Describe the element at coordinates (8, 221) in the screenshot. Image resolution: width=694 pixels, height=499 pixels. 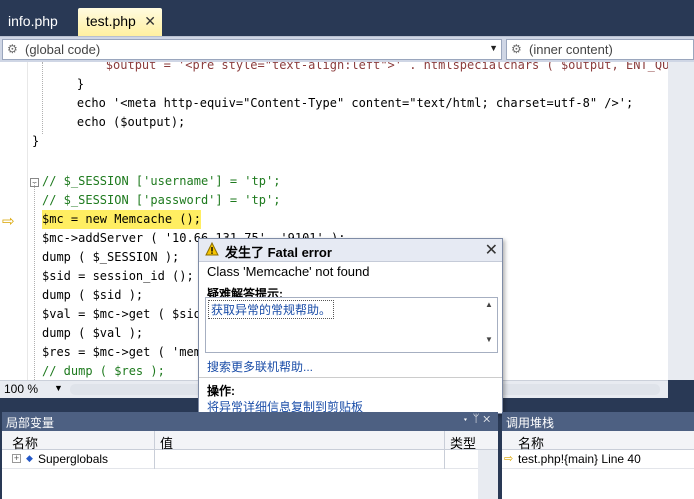
I see `current-statement-arrow-icon: ⇨` at that location.